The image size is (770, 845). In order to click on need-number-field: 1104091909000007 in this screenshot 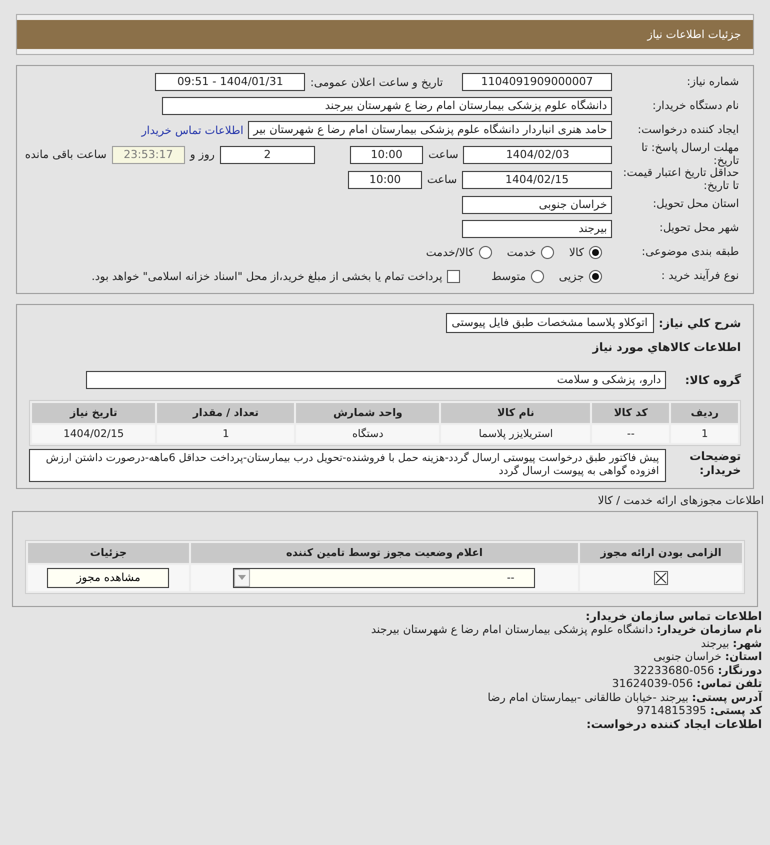, I will do `click(537, 82)`.